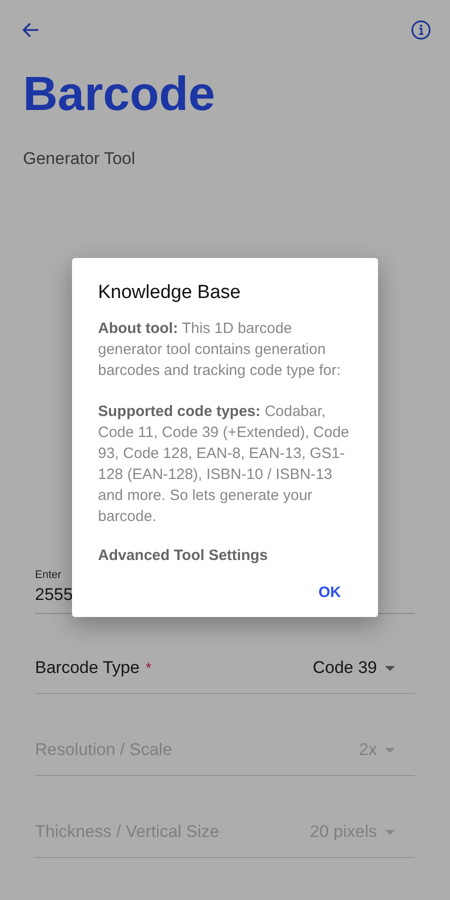  Describe the element at coordinates (87, 668) in the screenshot. I see `setting-label: Barcode Type` at that location.